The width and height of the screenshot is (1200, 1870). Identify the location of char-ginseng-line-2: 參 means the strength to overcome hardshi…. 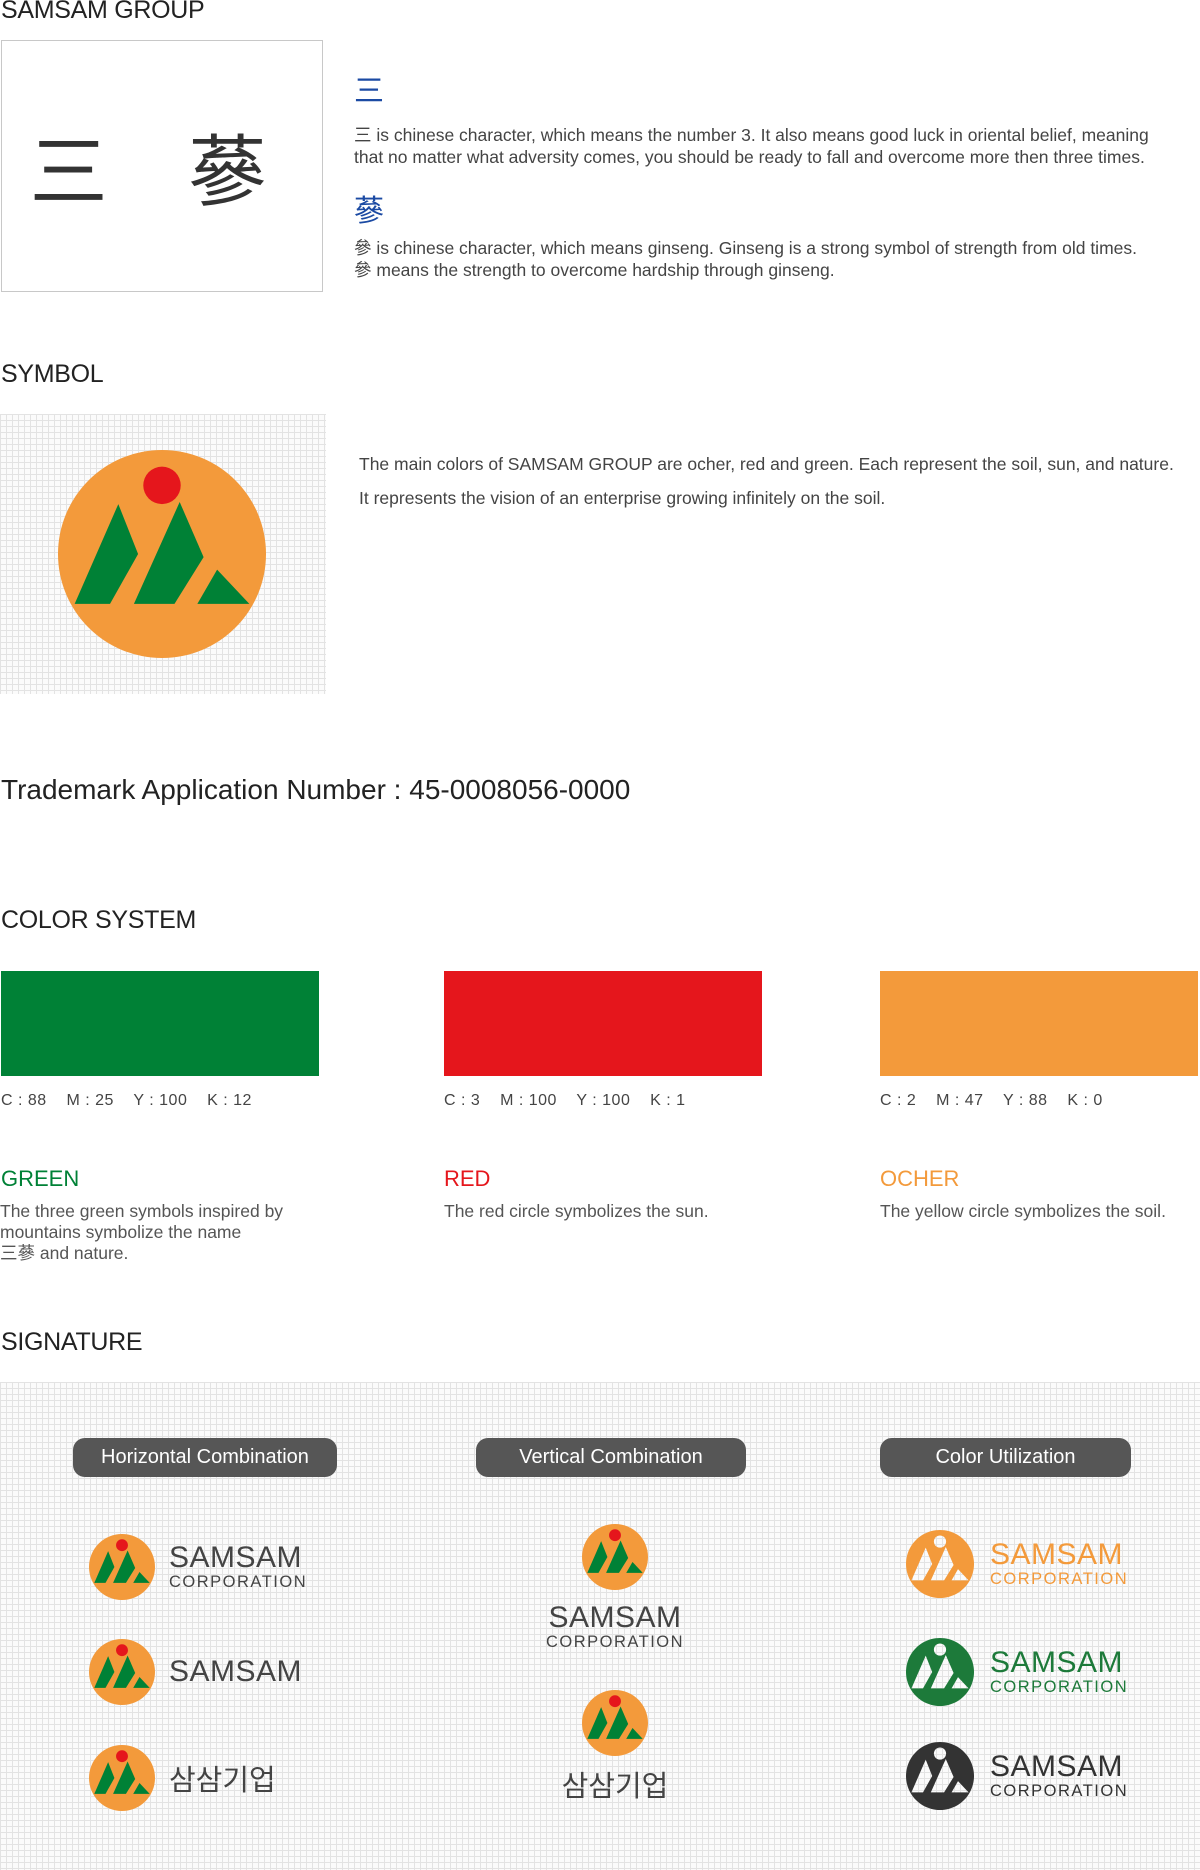
(594, 270).